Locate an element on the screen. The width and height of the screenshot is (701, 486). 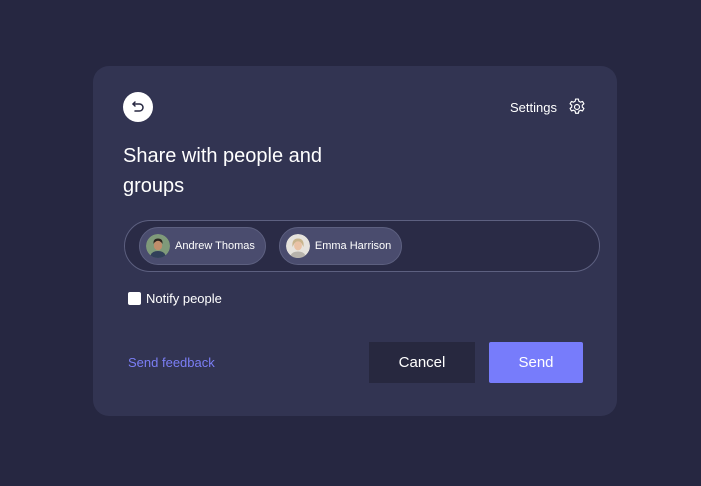
back-button is located at coordinates (138, 107).